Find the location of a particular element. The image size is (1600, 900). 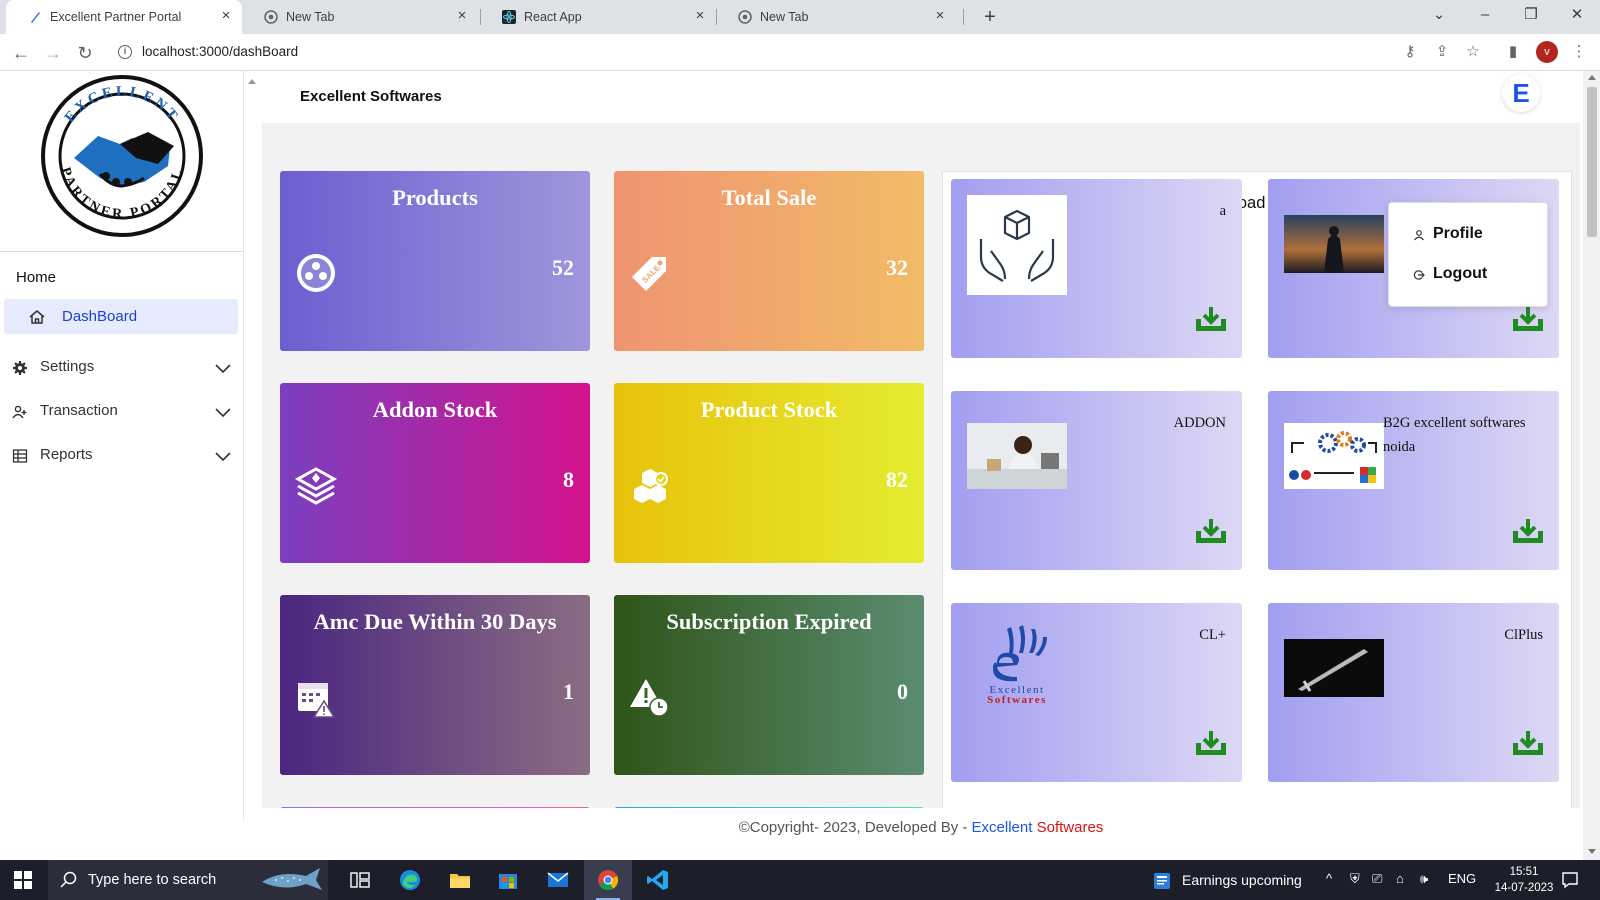

download-card-a: a is located at coordinates (1096, 268).